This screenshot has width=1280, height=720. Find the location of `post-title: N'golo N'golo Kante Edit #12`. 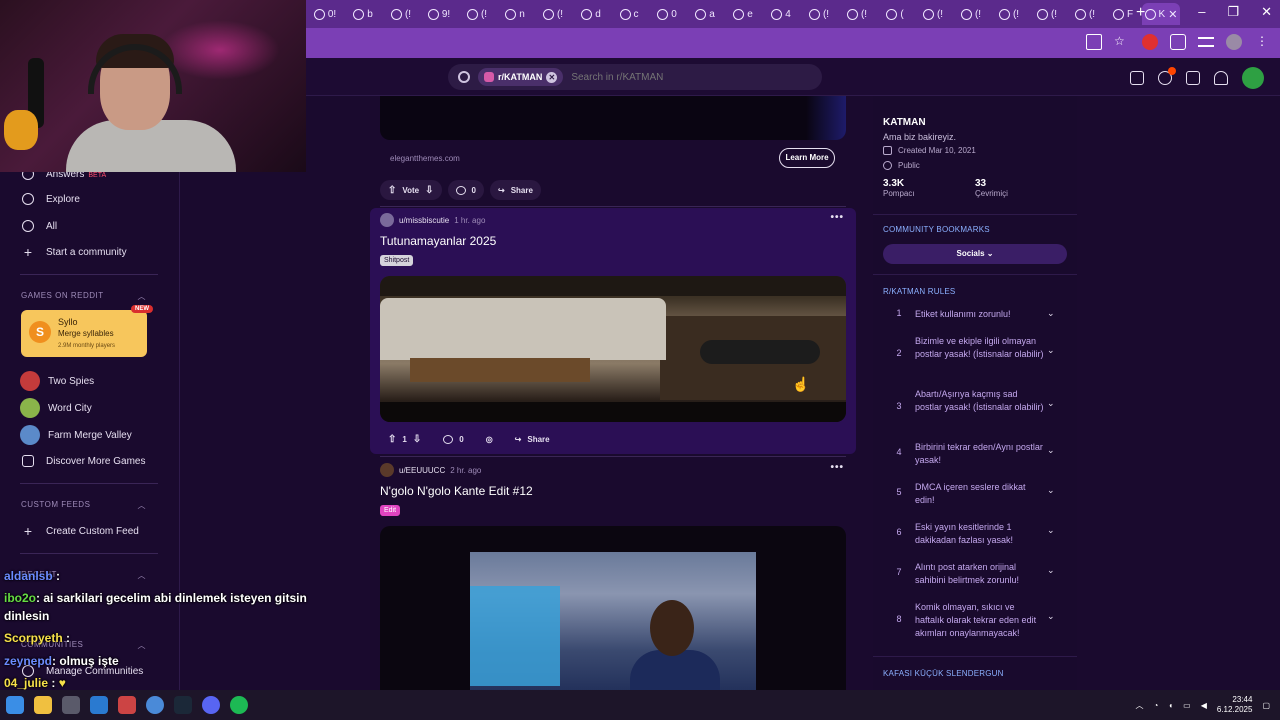

post-title: N'golo N'golo Kante Edit #12 is located at coordinates (456, 491).